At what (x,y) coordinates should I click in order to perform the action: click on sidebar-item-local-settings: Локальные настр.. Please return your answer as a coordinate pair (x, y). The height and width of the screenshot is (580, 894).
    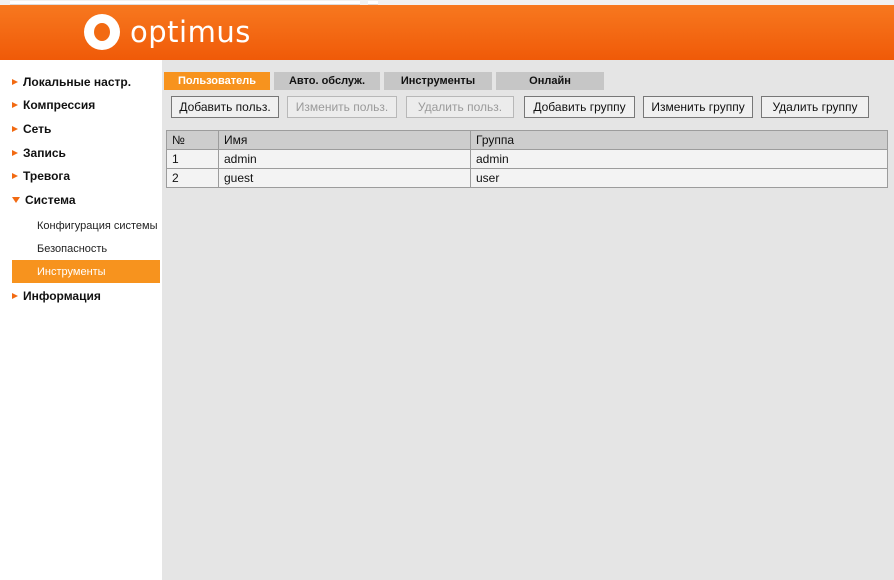
    Looking at the image, I should click on (71, 82).